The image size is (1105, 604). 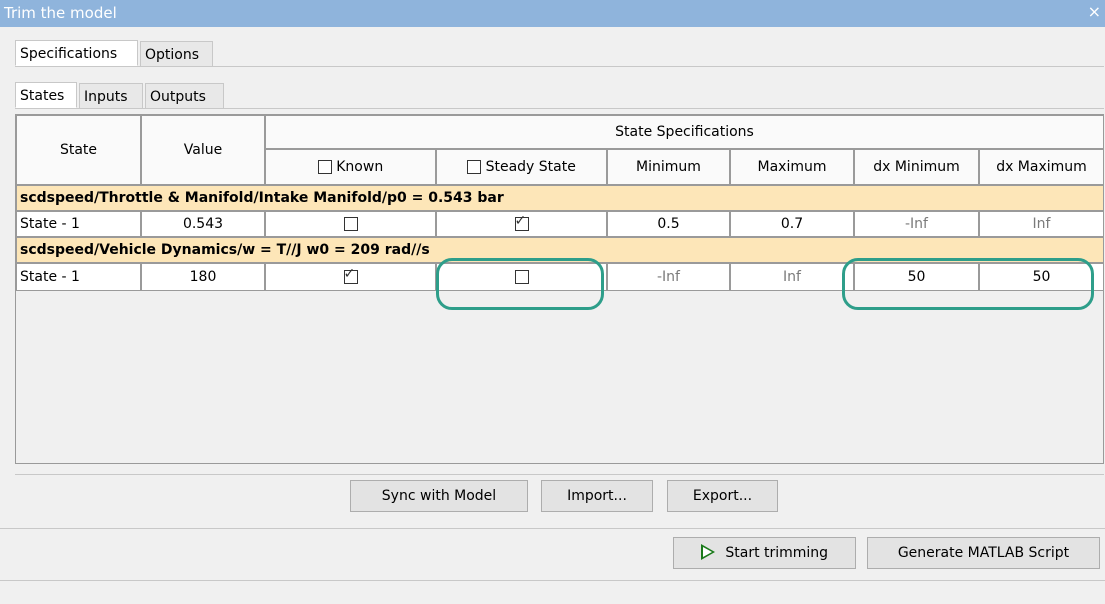 What do you see at coordinates (42, 96) in the screenshot?
I see `tab-label: States` at bounding box center [42, 96].